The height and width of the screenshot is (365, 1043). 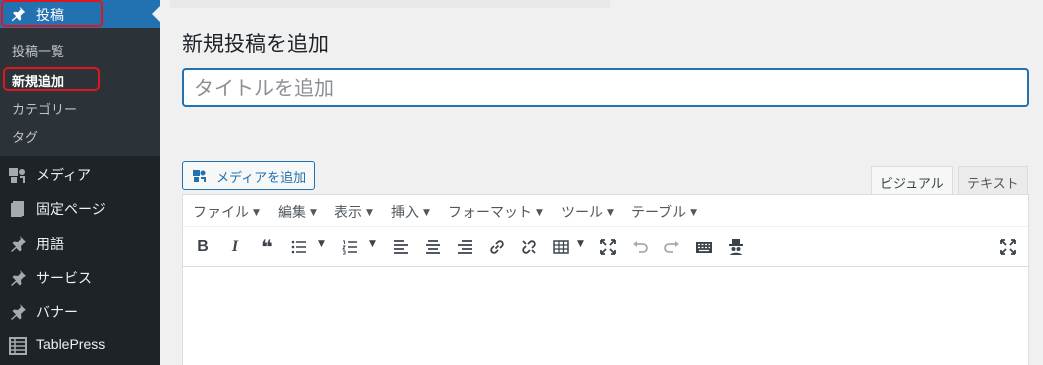 I want to click on sidebar-item-media: メディア, so click(x=80, y=174).